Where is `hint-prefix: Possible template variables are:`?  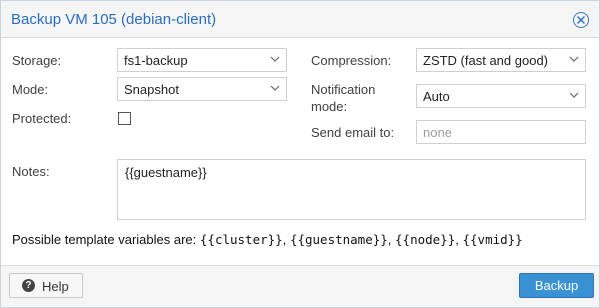 hint-prefix: Possible template variables are: is located at coordinates (104, 239).